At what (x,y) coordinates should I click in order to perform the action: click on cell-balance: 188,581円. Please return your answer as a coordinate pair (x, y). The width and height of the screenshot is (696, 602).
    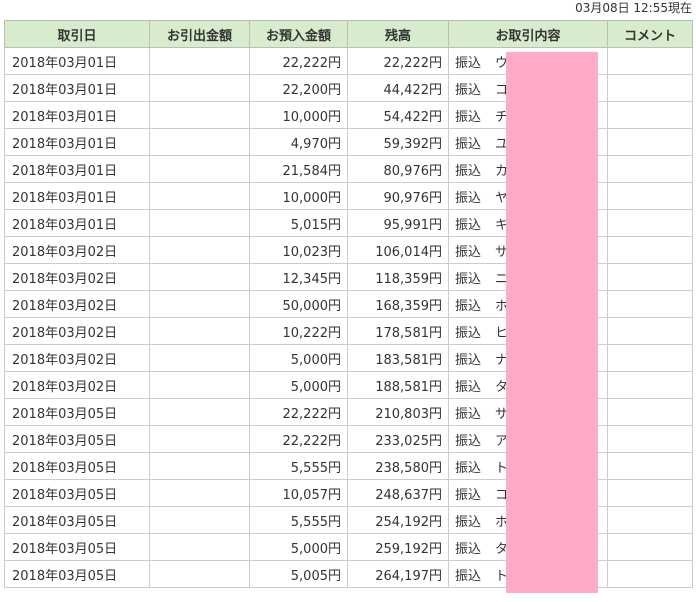
    Looking at the image, I should click on (398, 385).